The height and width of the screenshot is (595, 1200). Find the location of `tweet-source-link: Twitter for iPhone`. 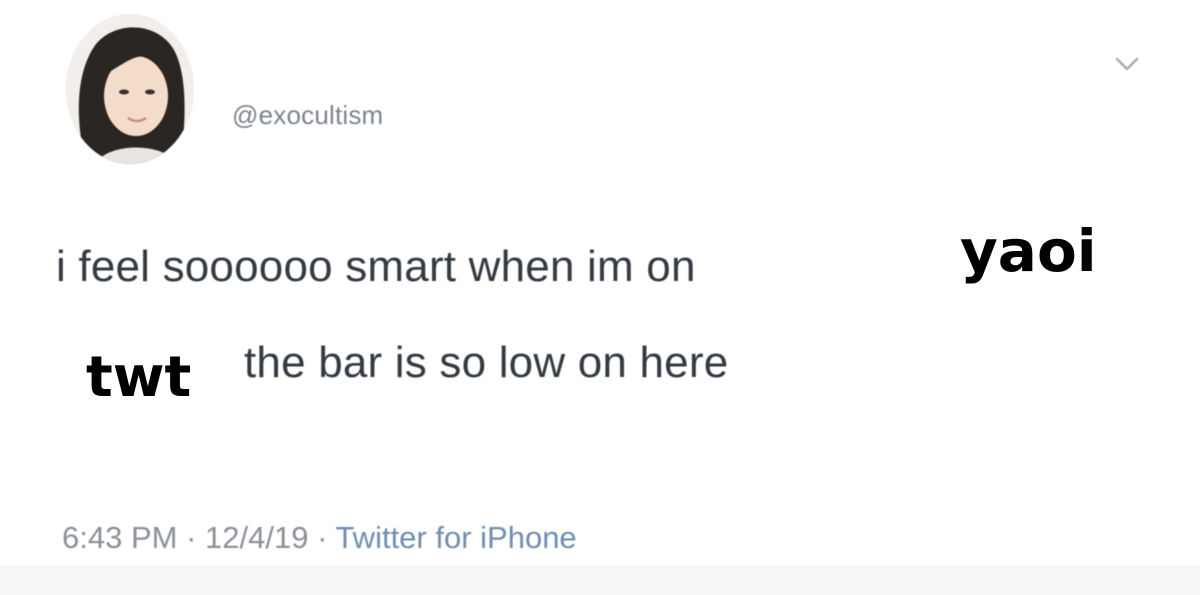

tweet-source-link: Twitter for iPhone is located at coordinates (455, 537).